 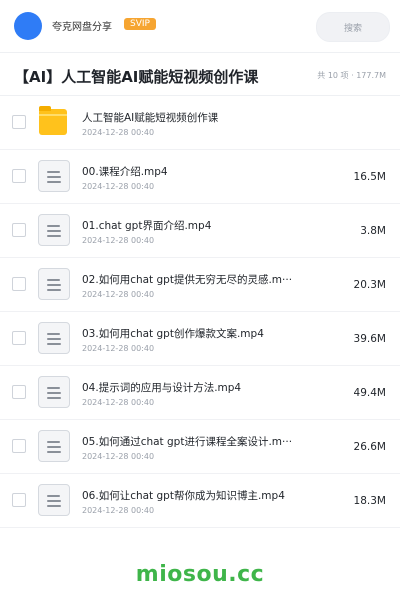 I want to click on file-row-folder: 人工智能AI赋能短视频创作课 2024-12-28 00:40, so click(x=200, y=123).